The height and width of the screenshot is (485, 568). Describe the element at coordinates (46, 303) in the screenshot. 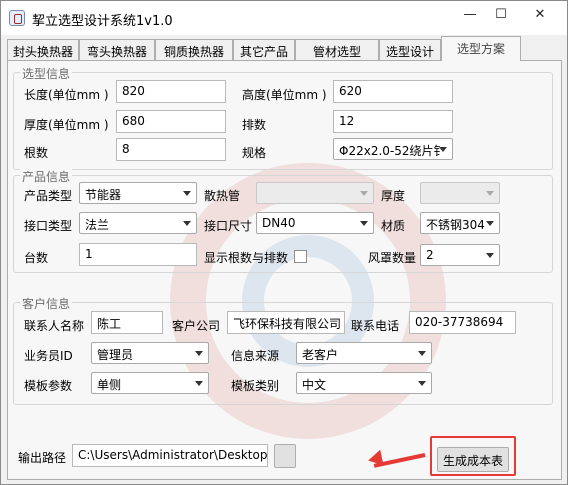

I see `customer-info-title: 客户信息` at that location.